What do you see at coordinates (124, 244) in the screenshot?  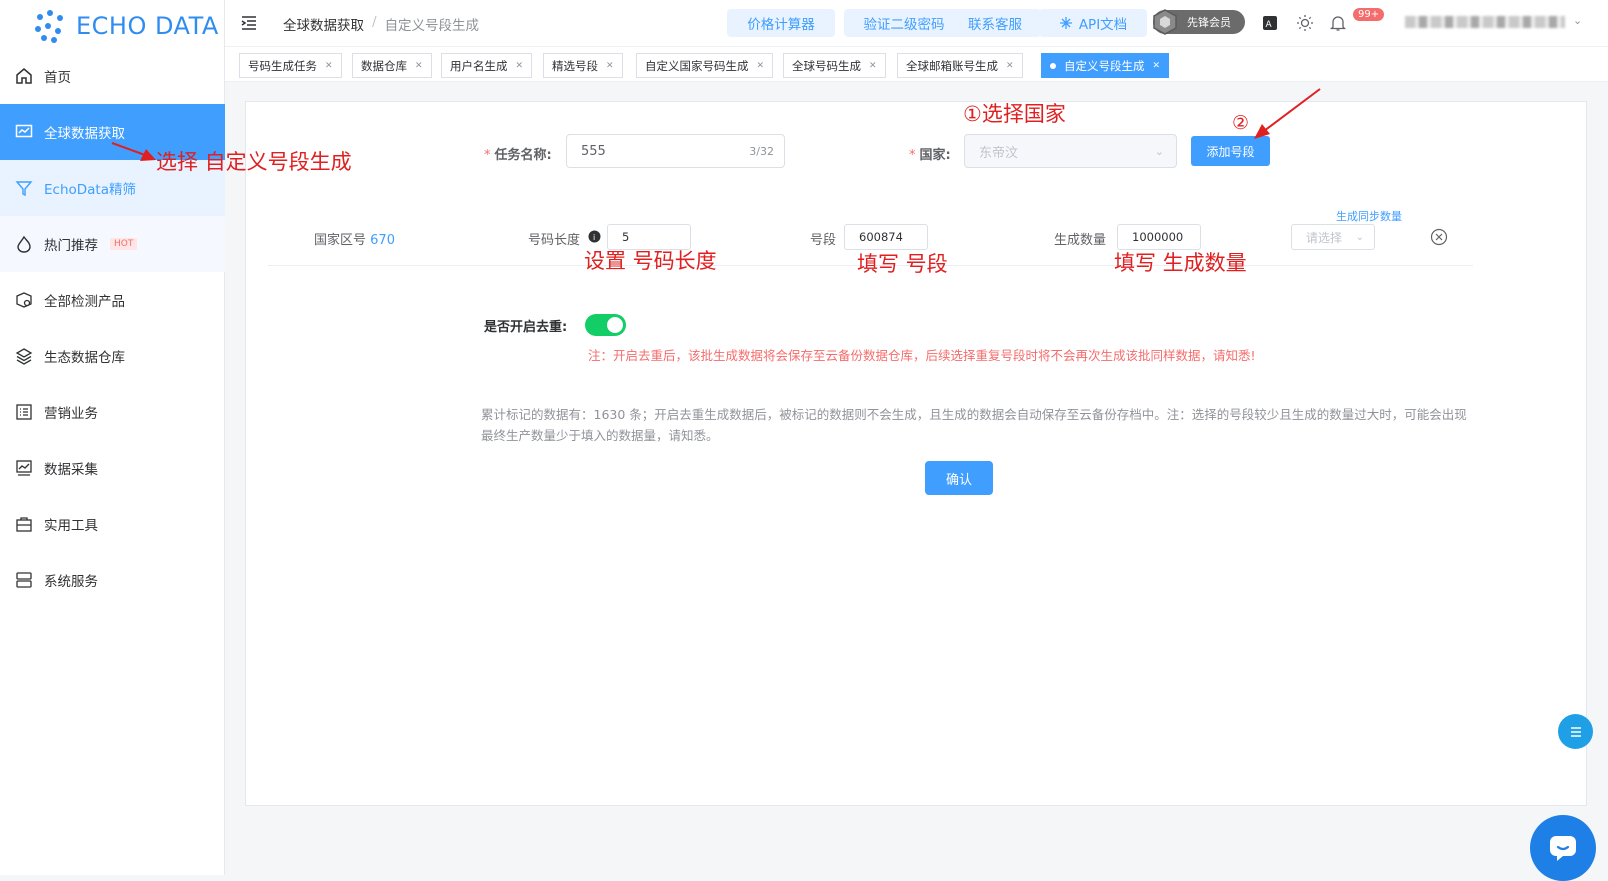 I see `hot-badge: HOT` at bounding box center [124, 244].